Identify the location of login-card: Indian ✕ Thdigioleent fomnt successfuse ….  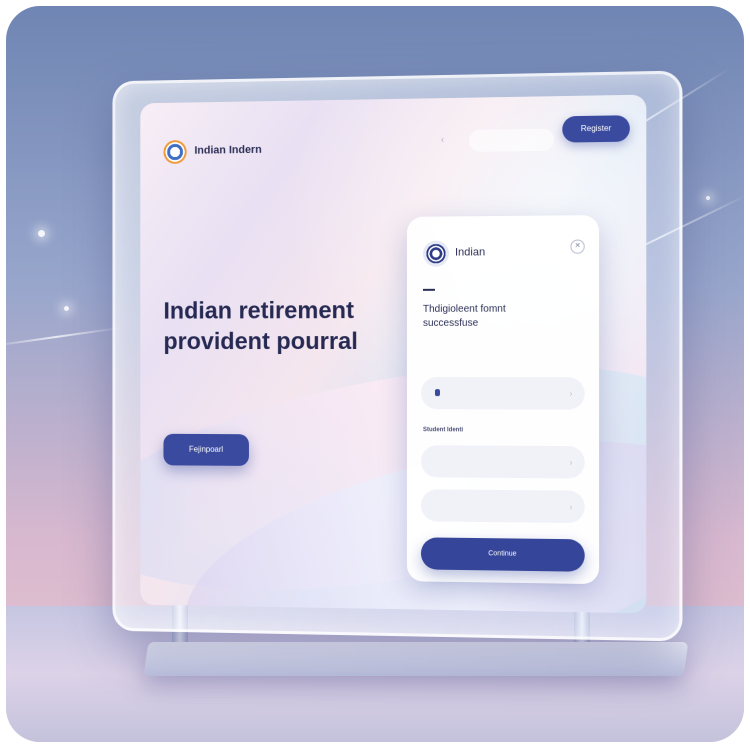
(503, 400).